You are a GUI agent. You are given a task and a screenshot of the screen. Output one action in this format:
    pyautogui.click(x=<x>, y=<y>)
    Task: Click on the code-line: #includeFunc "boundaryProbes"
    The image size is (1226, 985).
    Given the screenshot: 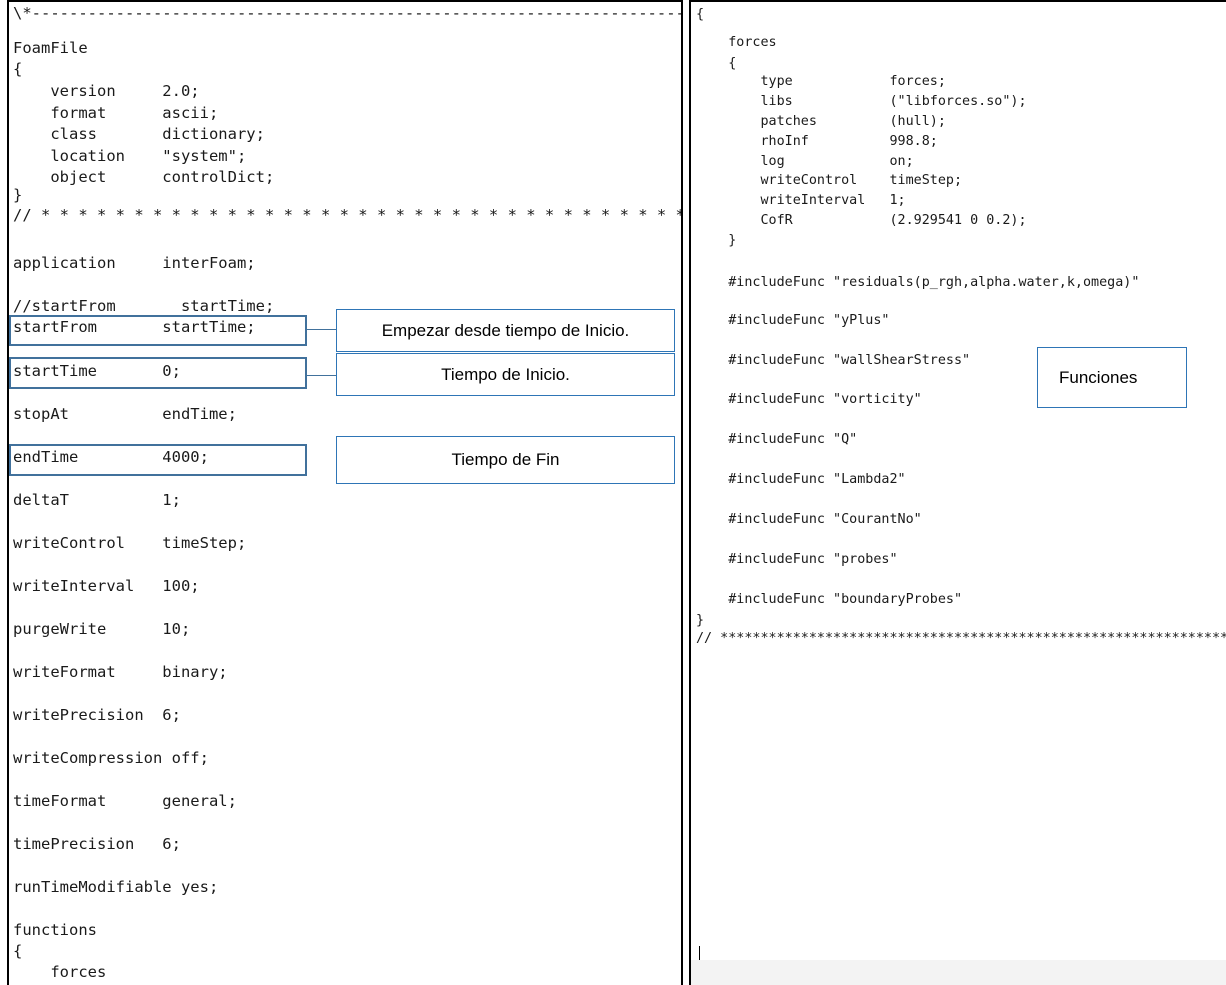 What is the action you would take?
    pyautogui.click(x=829, y=599)
    